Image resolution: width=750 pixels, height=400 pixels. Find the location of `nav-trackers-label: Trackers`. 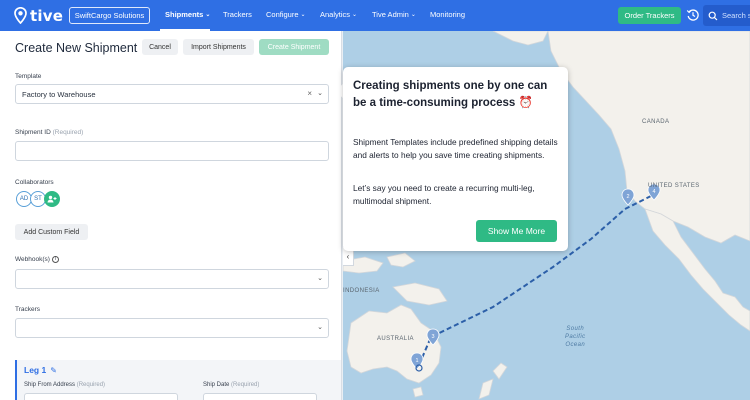

nav-trackers-label: Trackers is located at coordinates (237, 14).